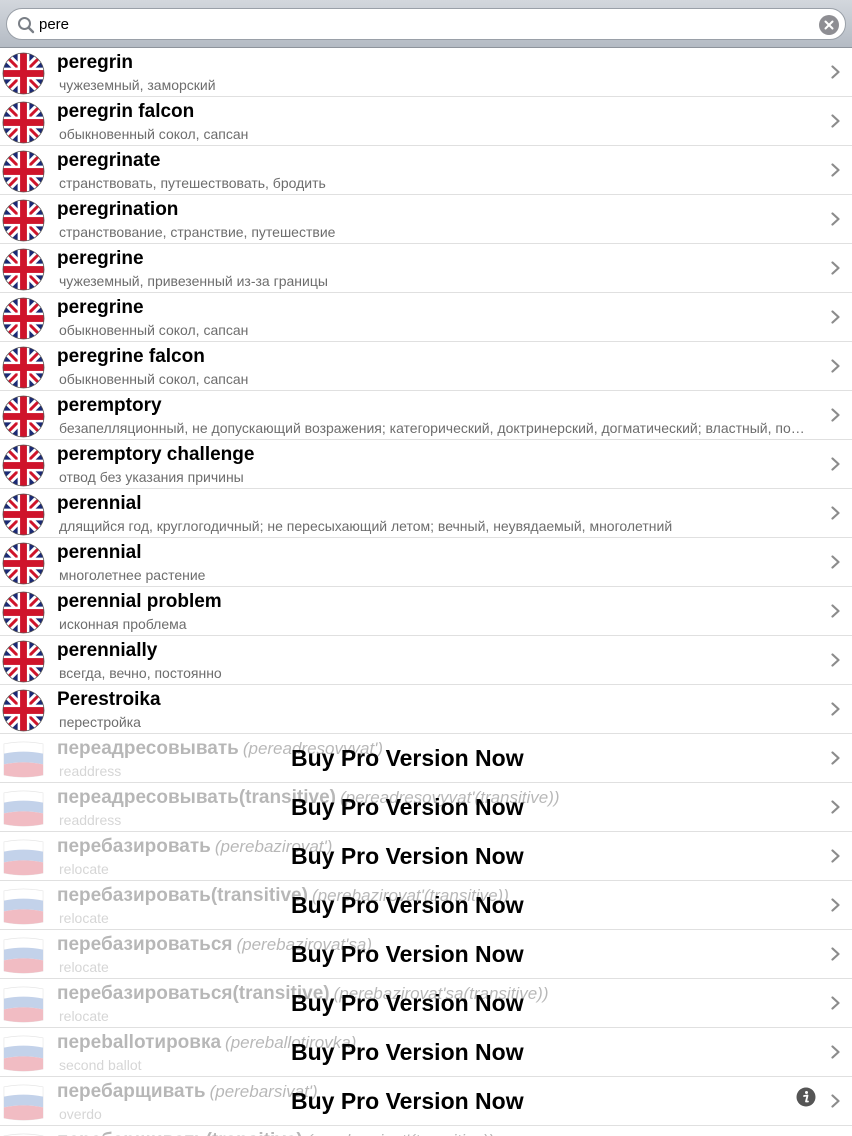  What do you see at coordinates (100, 258) in the screenshot?
I see `entry-word: peregrine` at bounding box center [100, 258].